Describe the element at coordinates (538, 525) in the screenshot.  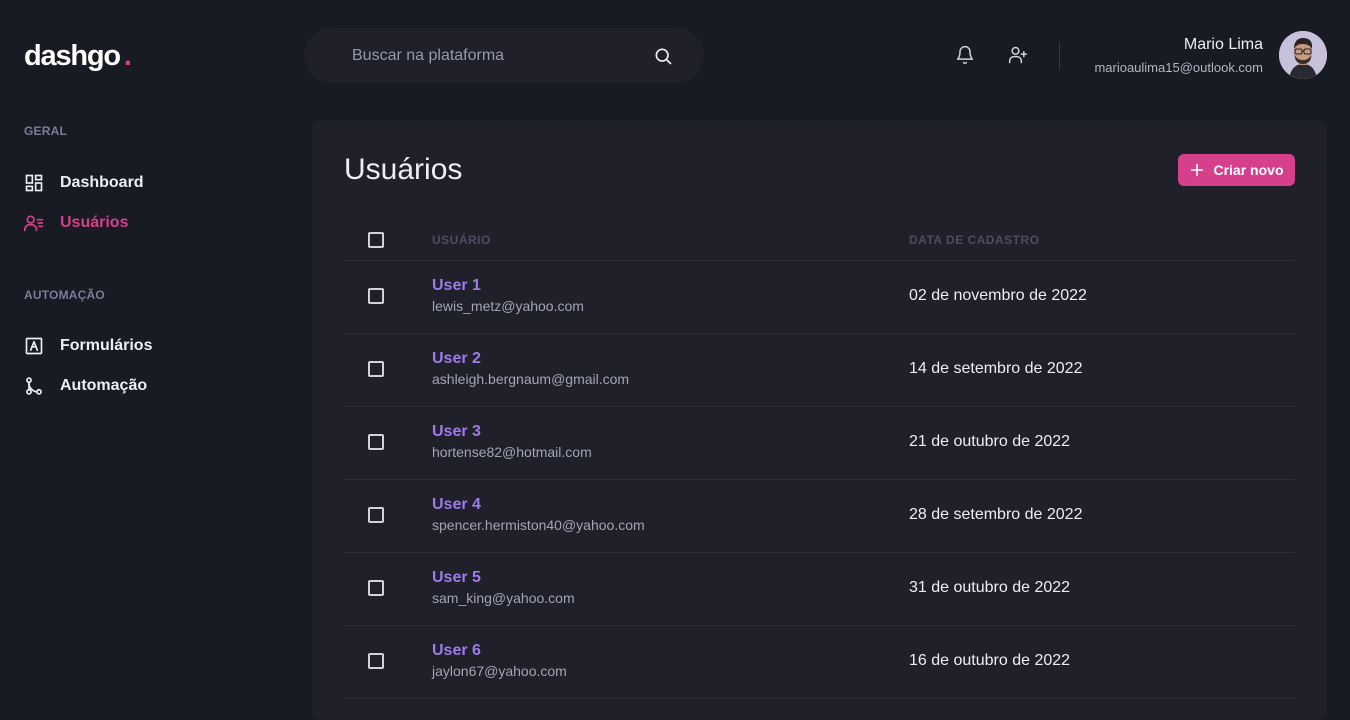
I see `user-email: spencer.hermiston40@yahoo.com` at that location.